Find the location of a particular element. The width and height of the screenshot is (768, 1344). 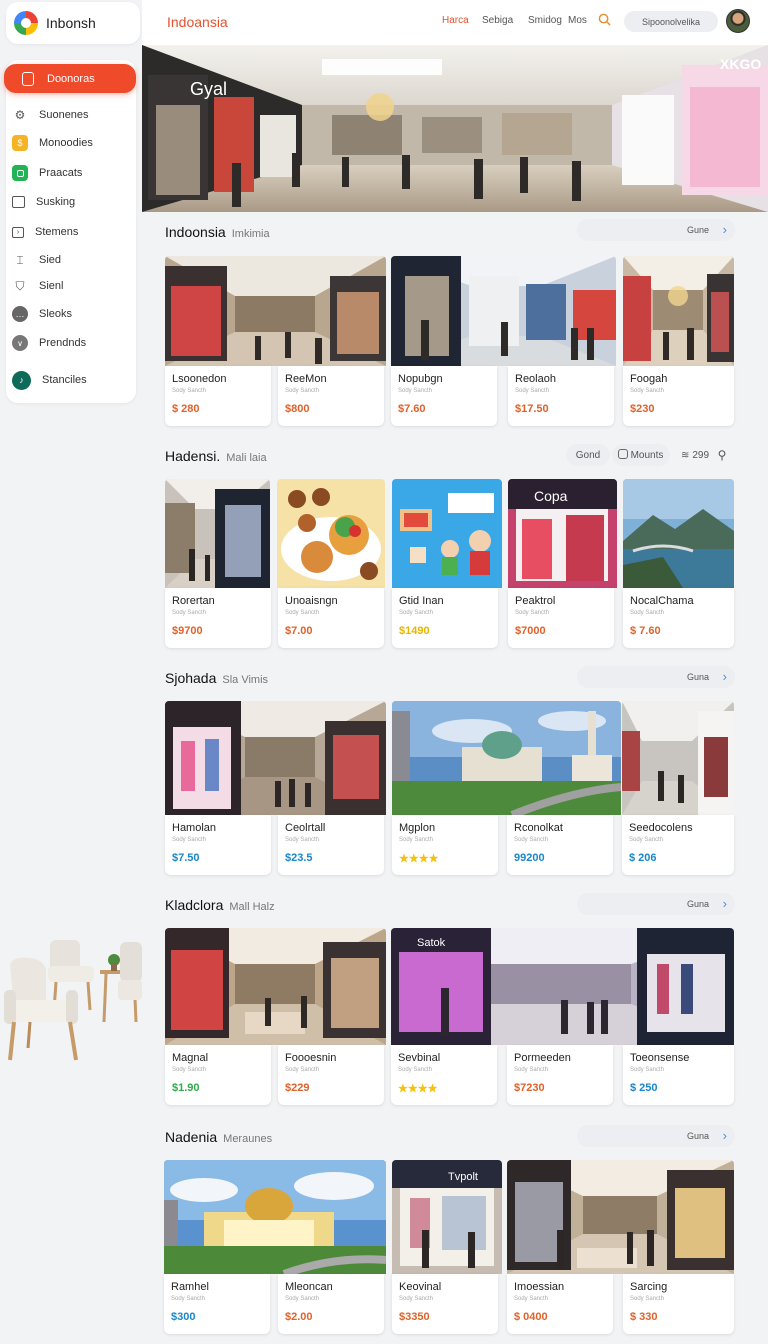

product-card: Sevbinal Sody Sancth ★★★★ is located at coordinates (444, 1075).